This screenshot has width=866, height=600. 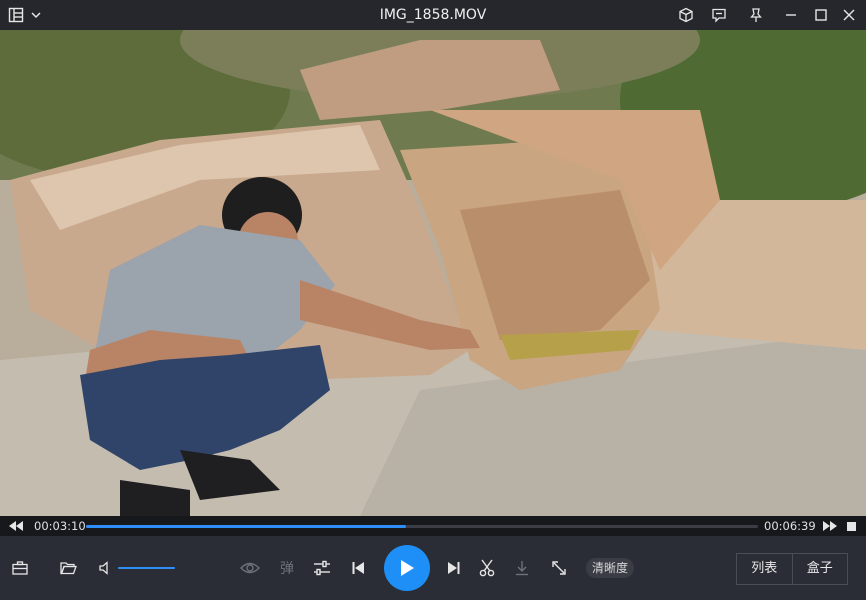 I want to click on play-icon, so click(x=407, y=568).